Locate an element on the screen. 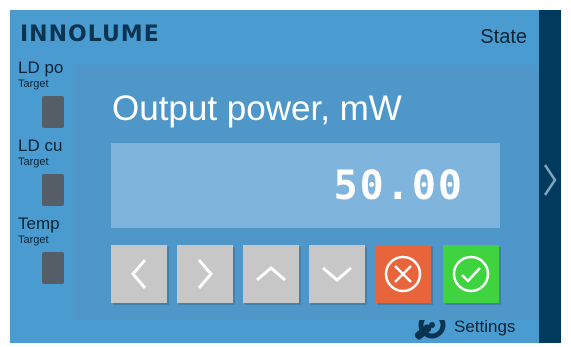 This screenshot has width=571, height=347. chevron-down-icon is located at coordinates (337, 274).